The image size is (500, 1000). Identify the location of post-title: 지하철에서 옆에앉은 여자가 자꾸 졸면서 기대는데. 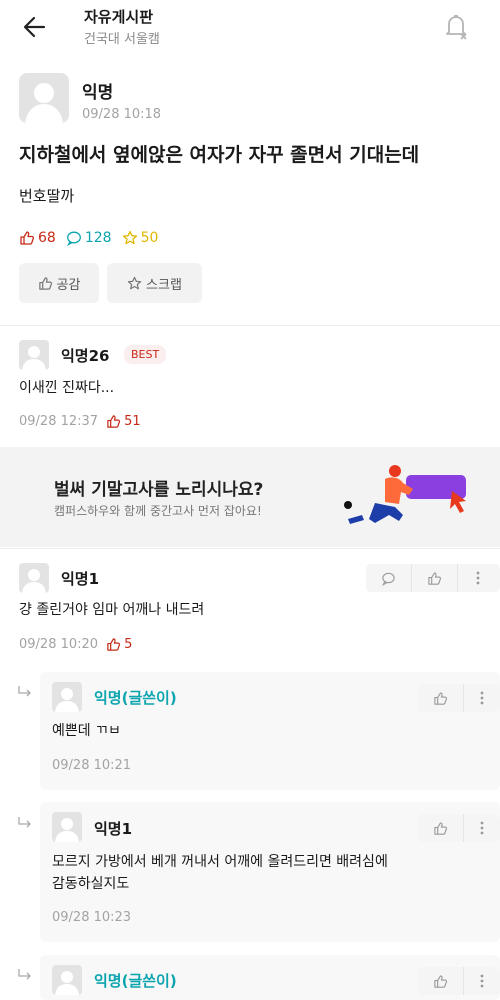
(219, 155).